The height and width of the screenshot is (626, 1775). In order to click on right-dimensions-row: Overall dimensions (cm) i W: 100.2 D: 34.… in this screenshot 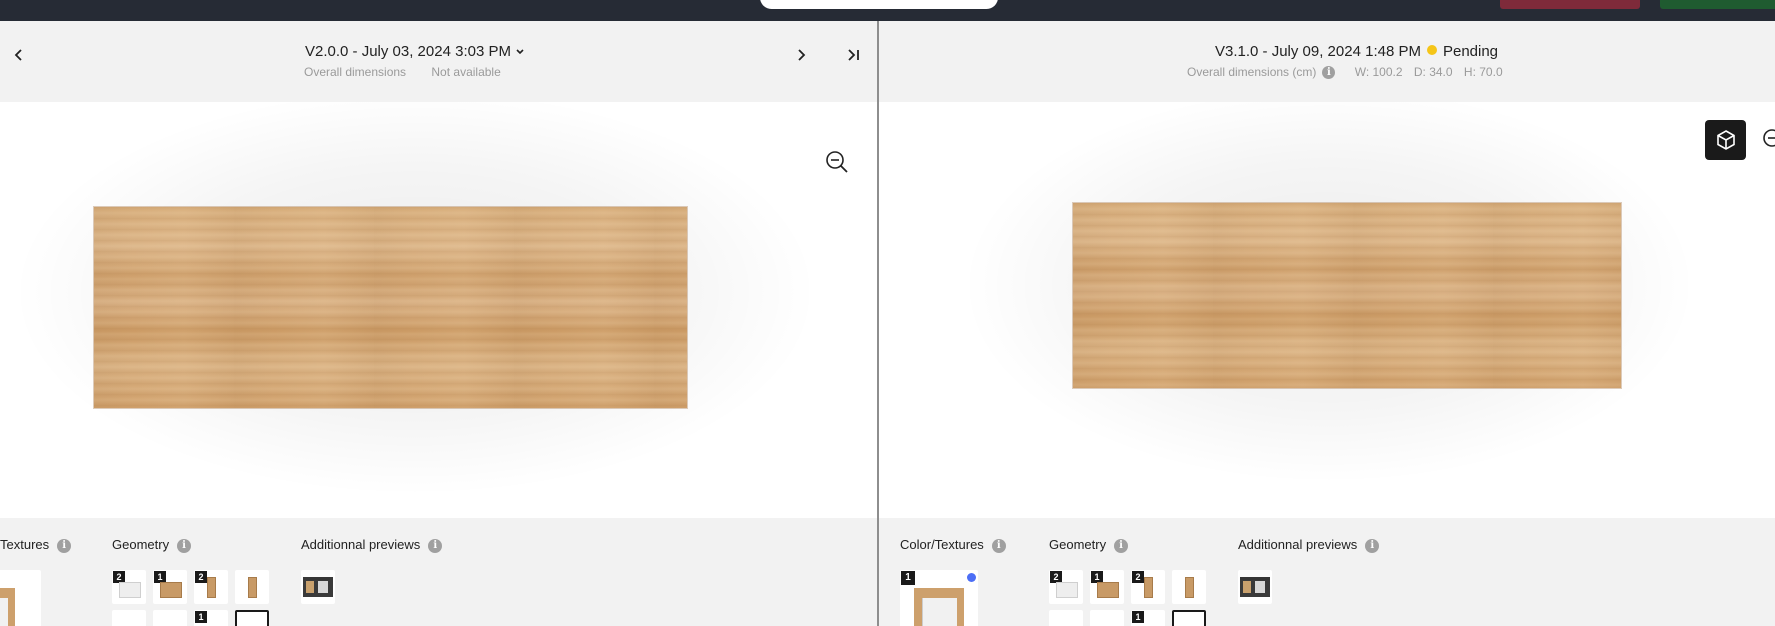, I will do `click(1345, 72)`.